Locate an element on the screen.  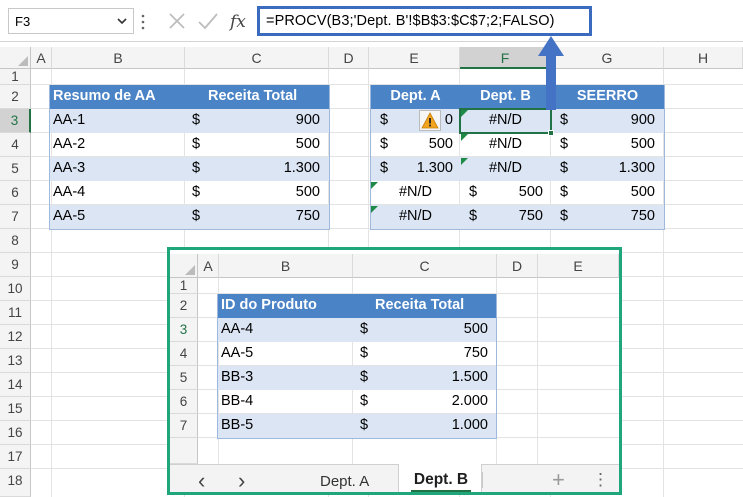
dept-b-value: 500 is located at coordinates (516, 192).